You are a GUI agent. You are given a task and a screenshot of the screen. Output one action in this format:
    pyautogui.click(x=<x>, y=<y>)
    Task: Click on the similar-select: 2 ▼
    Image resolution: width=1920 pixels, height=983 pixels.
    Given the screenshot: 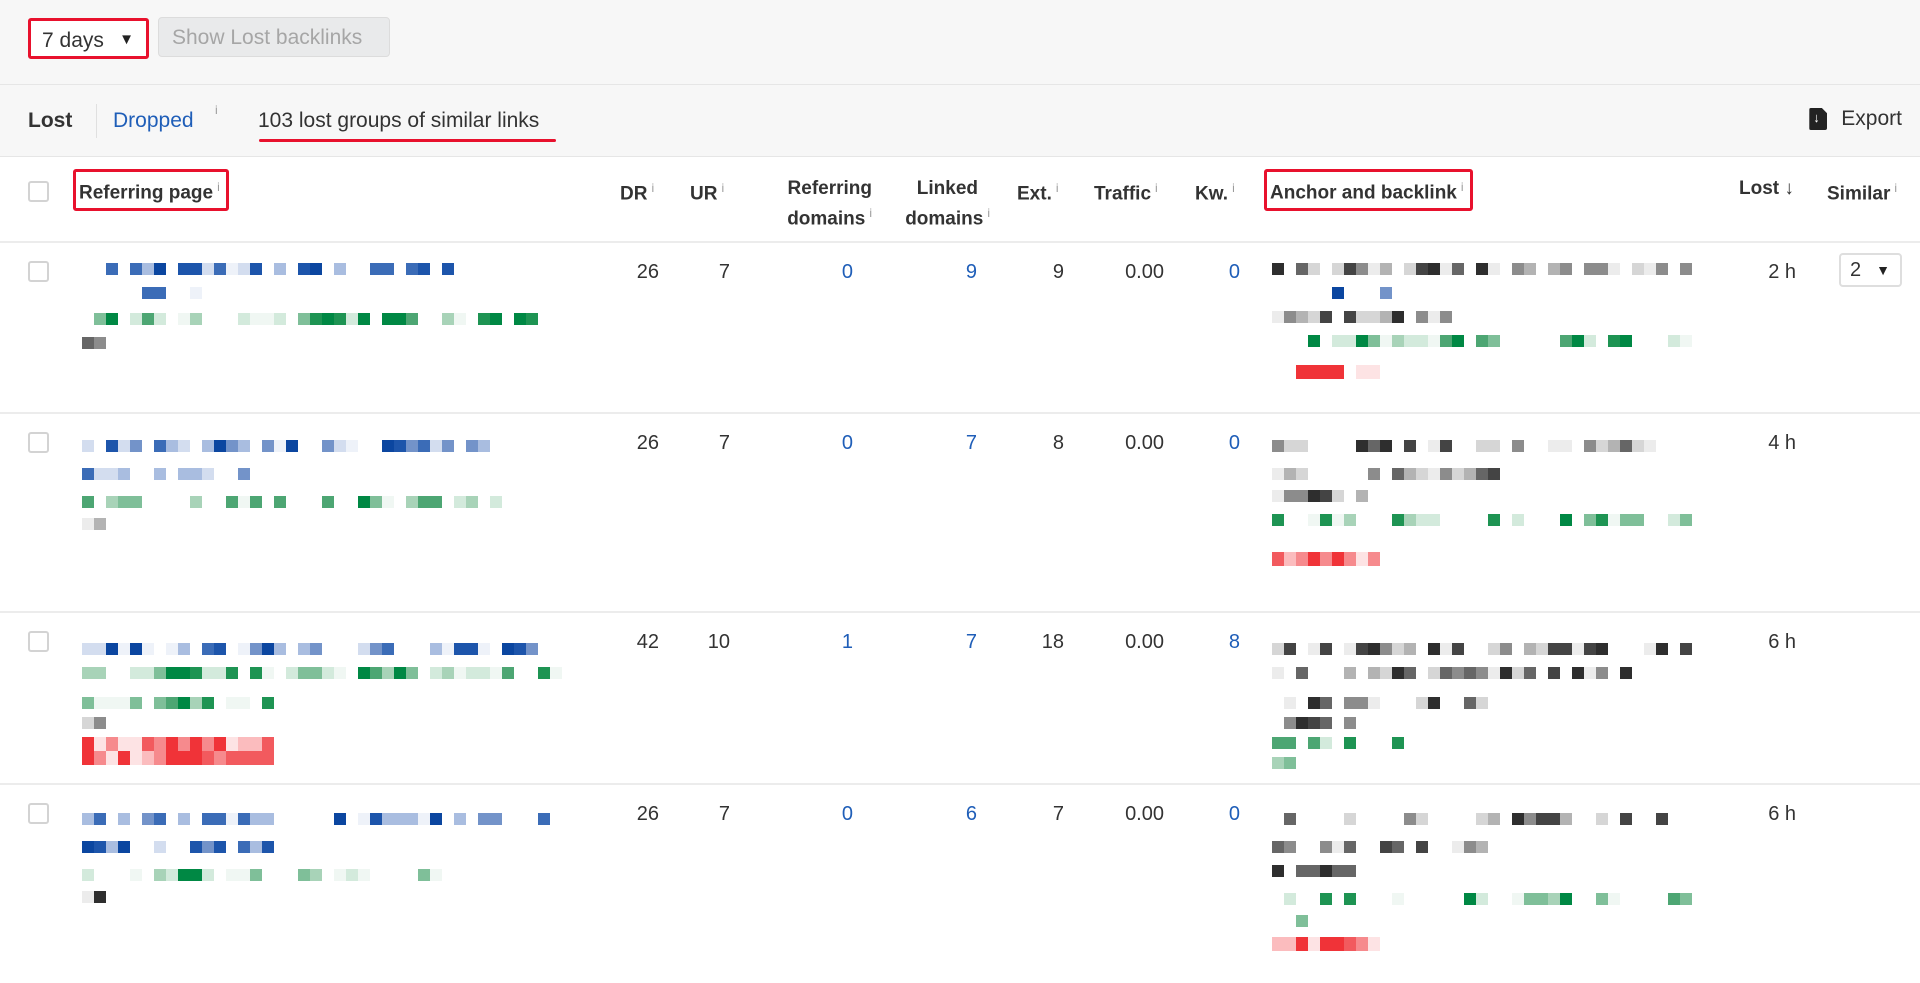 What is the action you would take?
    pyautogui.click(x=1870, y=270)
    